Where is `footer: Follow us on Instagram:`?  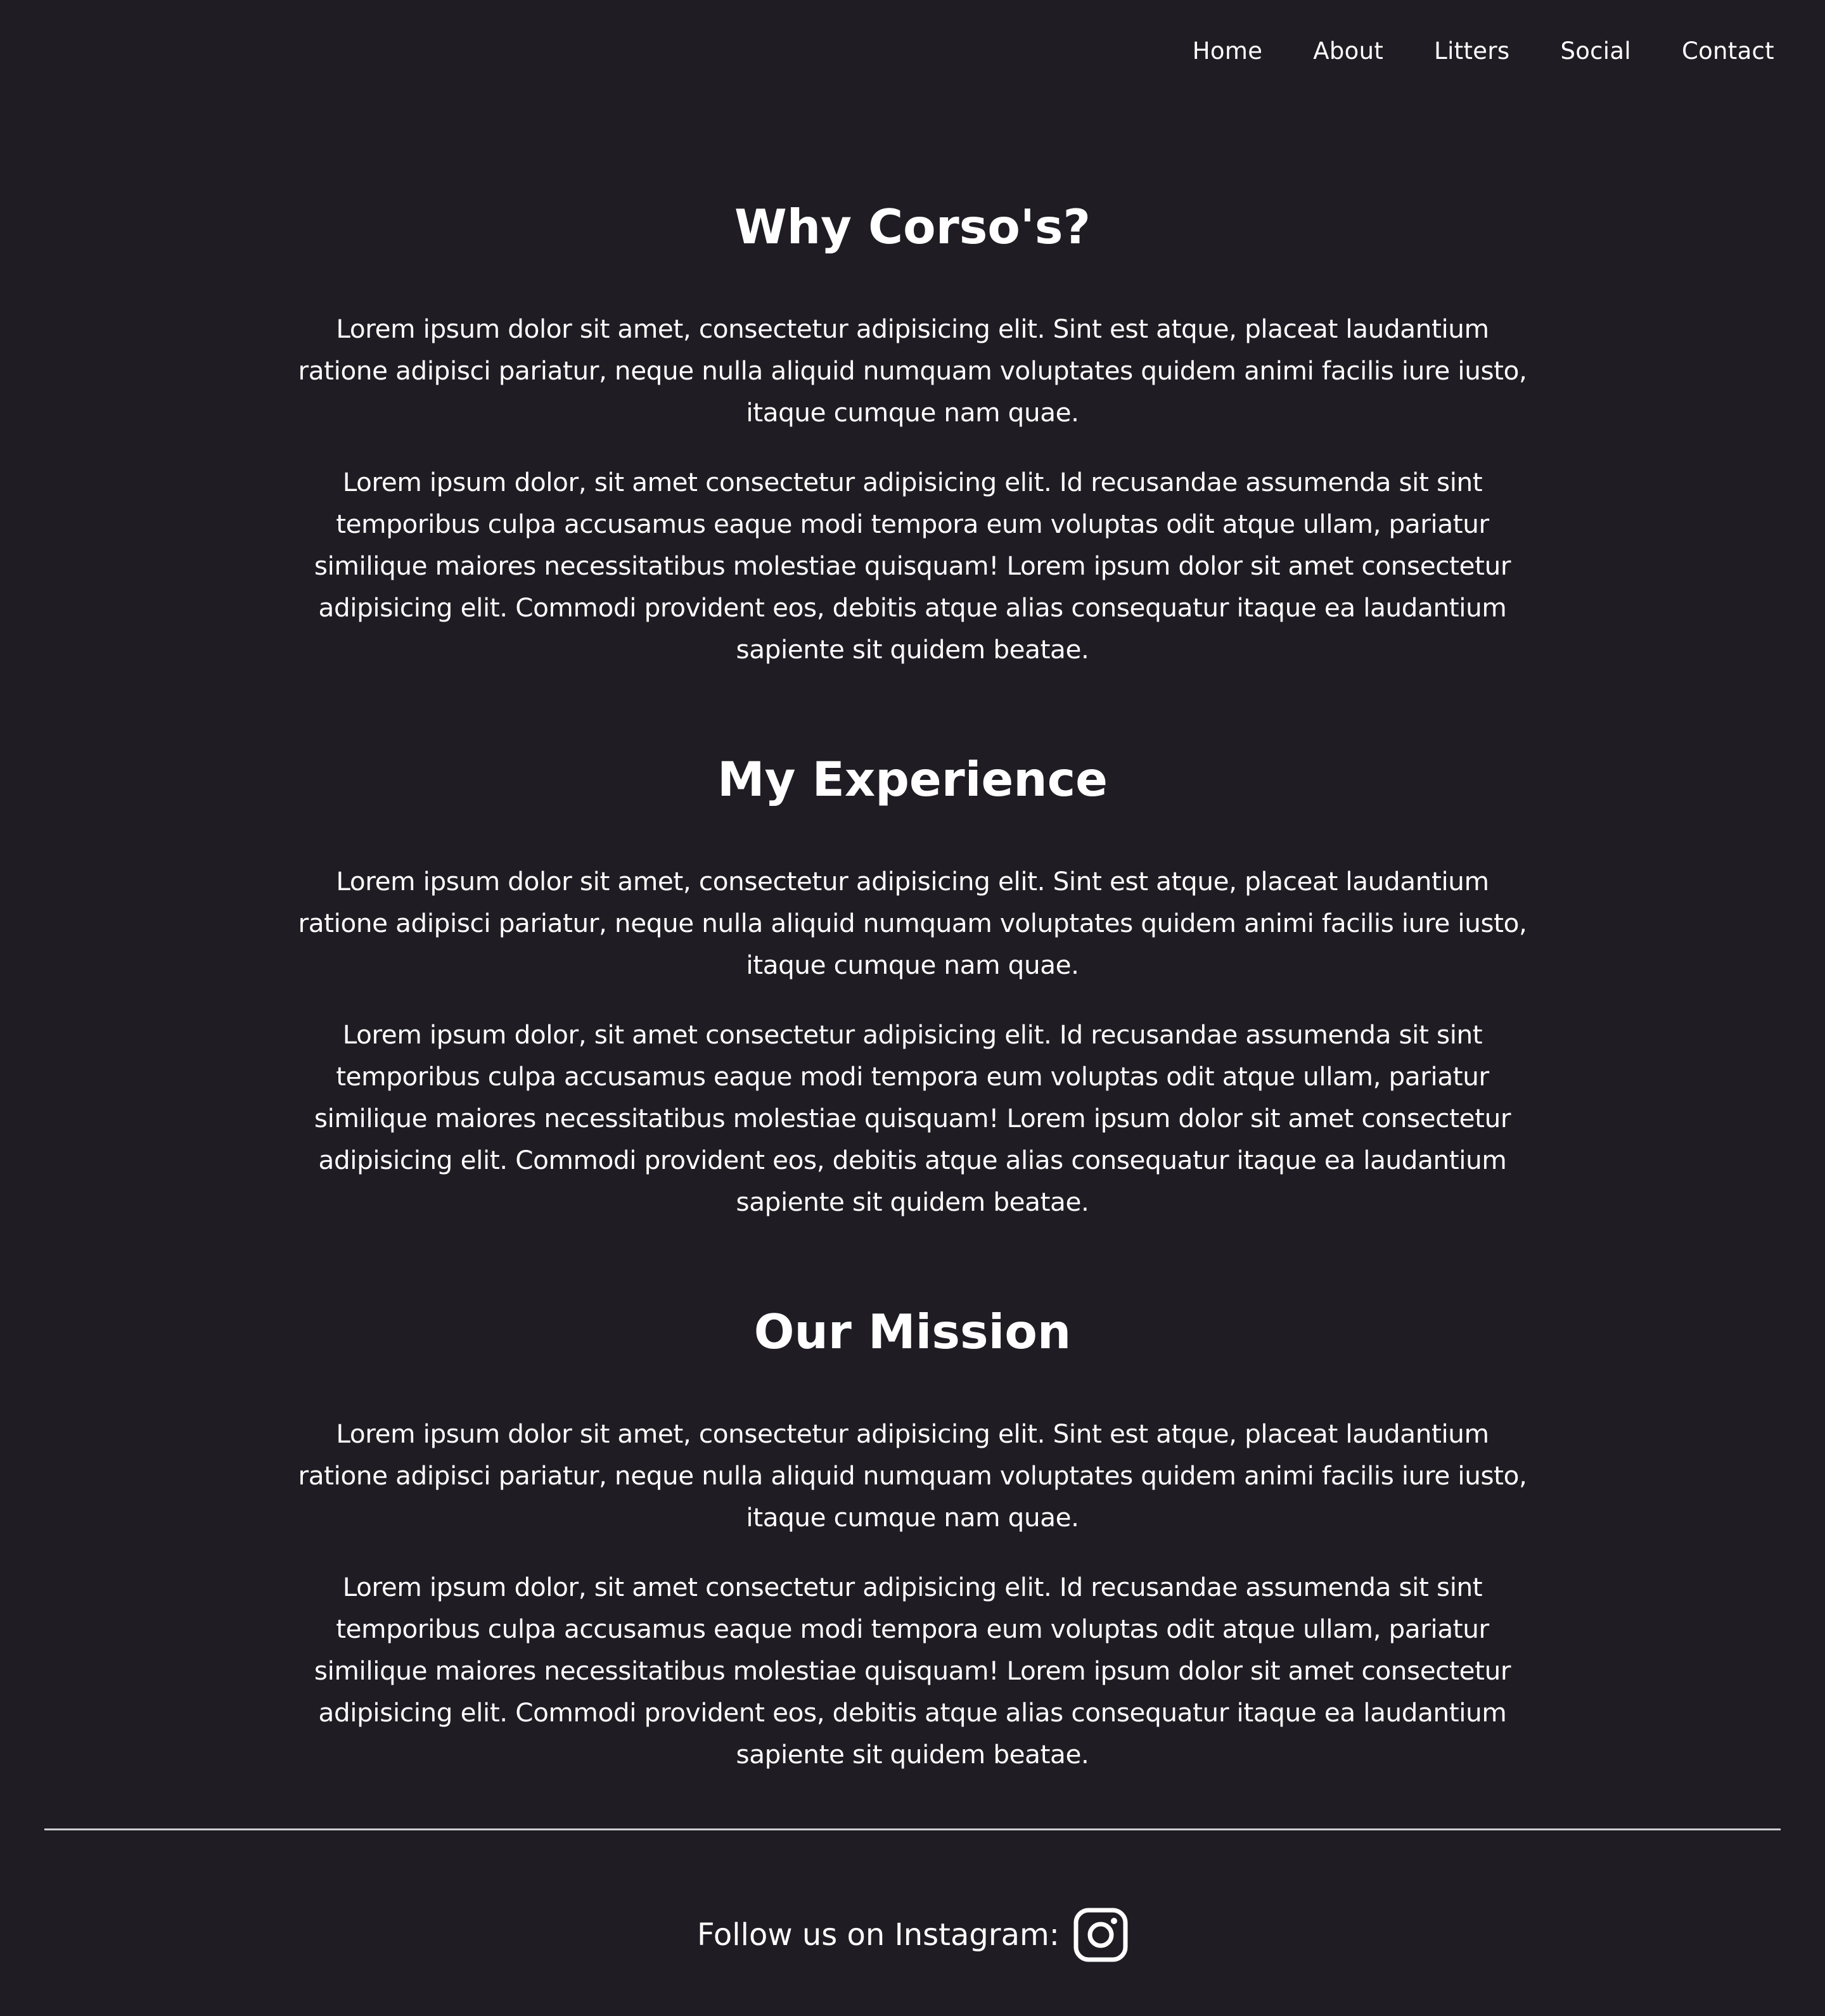 footer: Follow us on Instagram: is located at coordinates (912, 1935).